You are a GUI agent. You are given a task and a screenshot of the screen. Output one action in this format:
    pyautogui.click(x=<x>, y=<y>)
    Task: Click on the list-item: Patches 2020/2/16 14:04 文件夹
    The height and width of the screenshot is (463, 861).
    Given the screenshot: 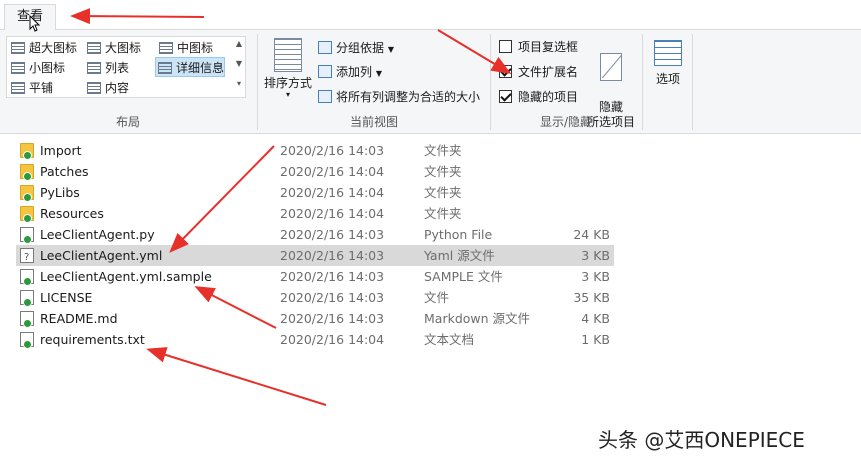 What is the action you would take?
    pyautogui.click(x=315, y=171)
    